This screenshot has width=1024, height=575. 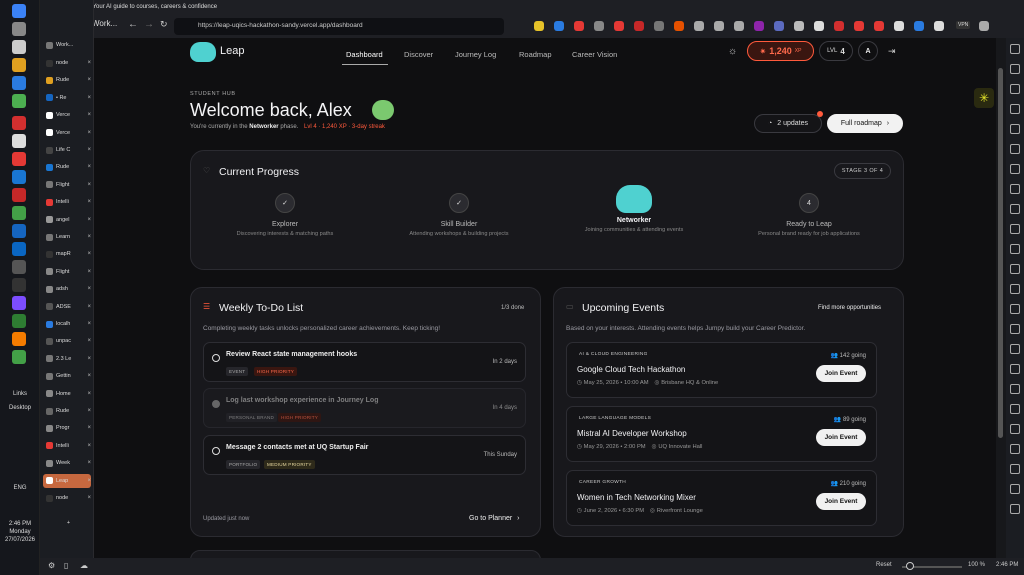 What do you see at coordinates (535, 54) in the screenshot?
I see `nav-roadmap: Roadmap` at bounding box center [535, 54].